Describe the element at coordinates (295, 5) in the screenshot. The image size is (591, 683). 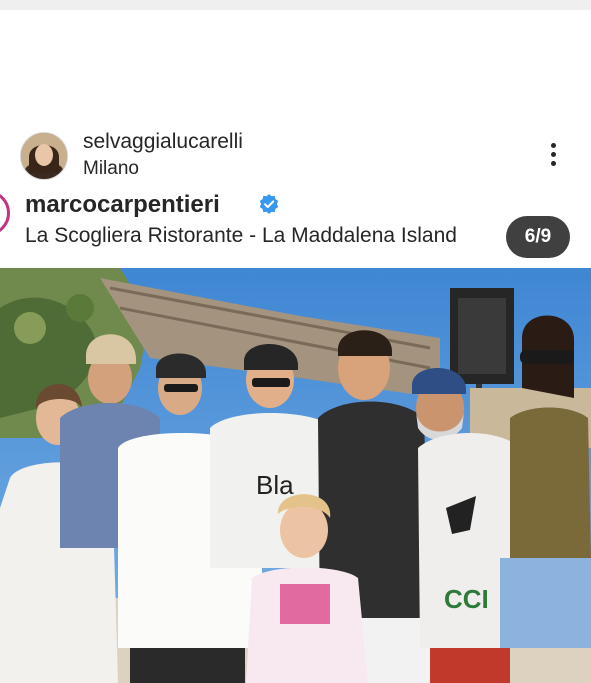
I see `top-strip` at that location.